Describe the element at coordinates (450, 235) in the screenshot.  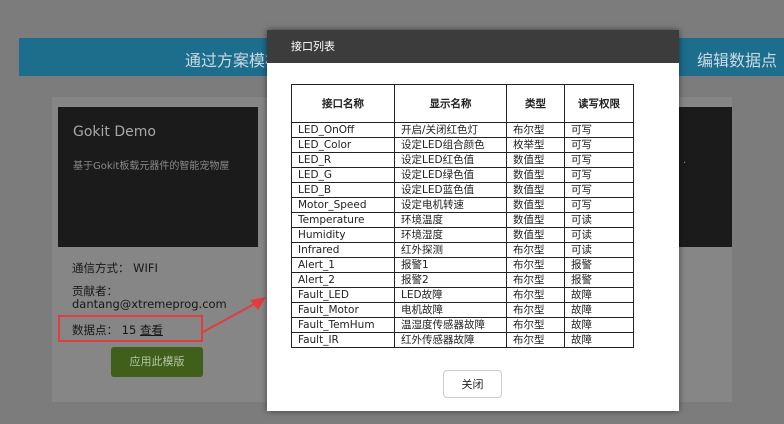
I see `display-name-cell: 环境湿度` at that location.